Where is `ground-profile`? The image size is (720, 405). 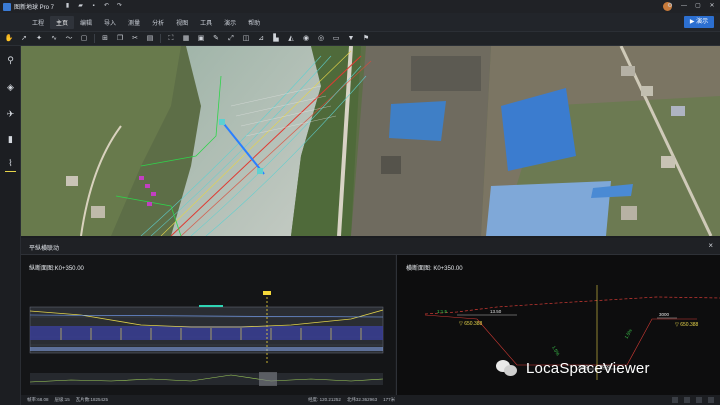 ground-profile is located at coordinates (572, 305).